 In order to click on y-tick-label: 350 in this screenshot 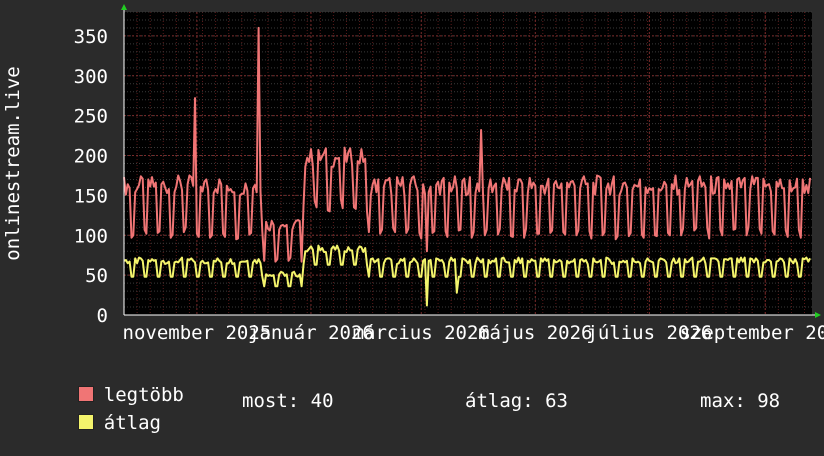, I will do `click(91, 37)`.